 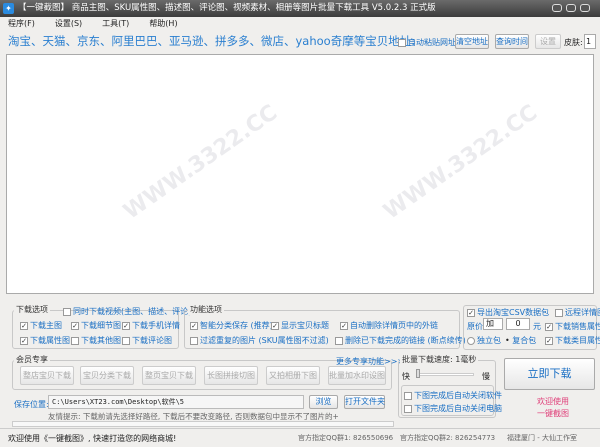 I want to click on smart-classify-checkbox: ✓ 智能分类保存 (推荐), so click(x=231, y=325).